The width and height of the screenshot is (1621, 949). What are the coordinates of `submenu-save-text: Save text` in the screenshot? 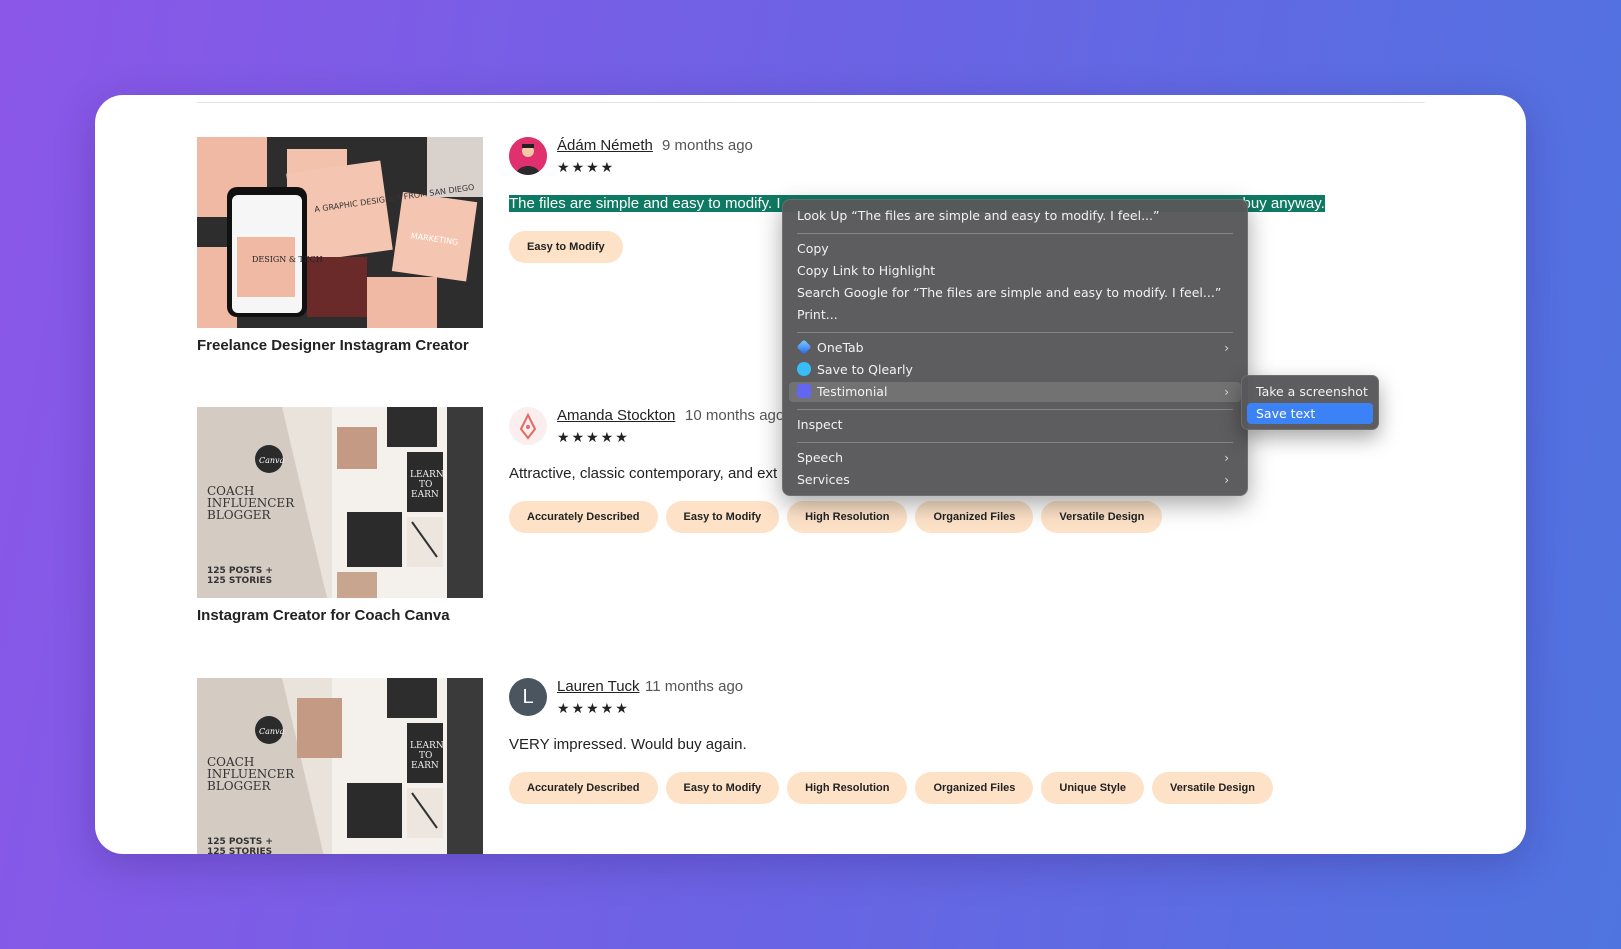 It's located at (1310, 413).